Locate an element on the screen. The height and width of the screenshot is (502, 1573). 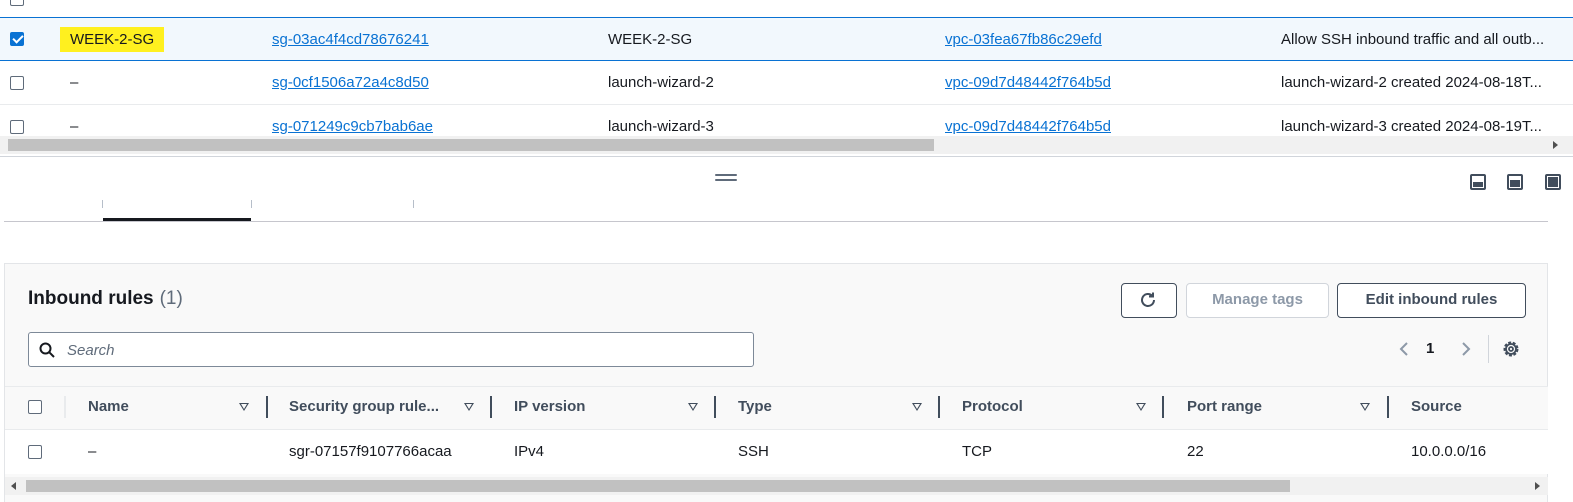
chevron-right-icon is located at coordinates (1466, 349).